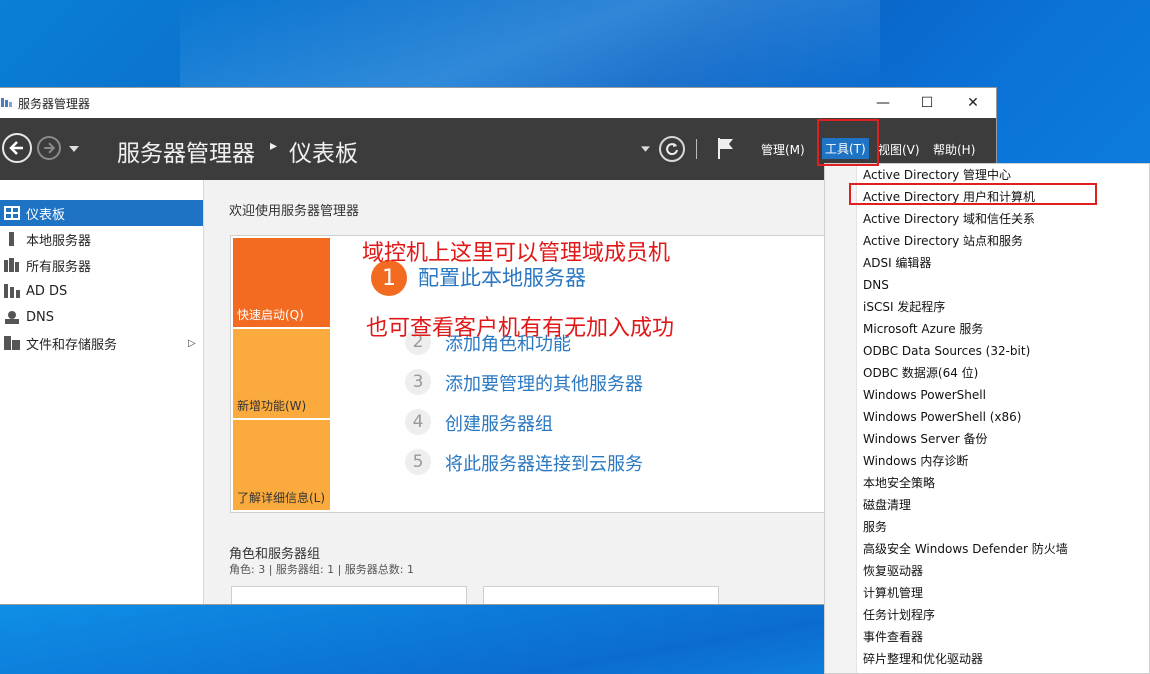 This screenshot has height=674, width=1150. What do you see at coordinates (192, 343) in the screenshot?
I see `expand-arrow-icon: ▷` at bounding box center [192, 343].